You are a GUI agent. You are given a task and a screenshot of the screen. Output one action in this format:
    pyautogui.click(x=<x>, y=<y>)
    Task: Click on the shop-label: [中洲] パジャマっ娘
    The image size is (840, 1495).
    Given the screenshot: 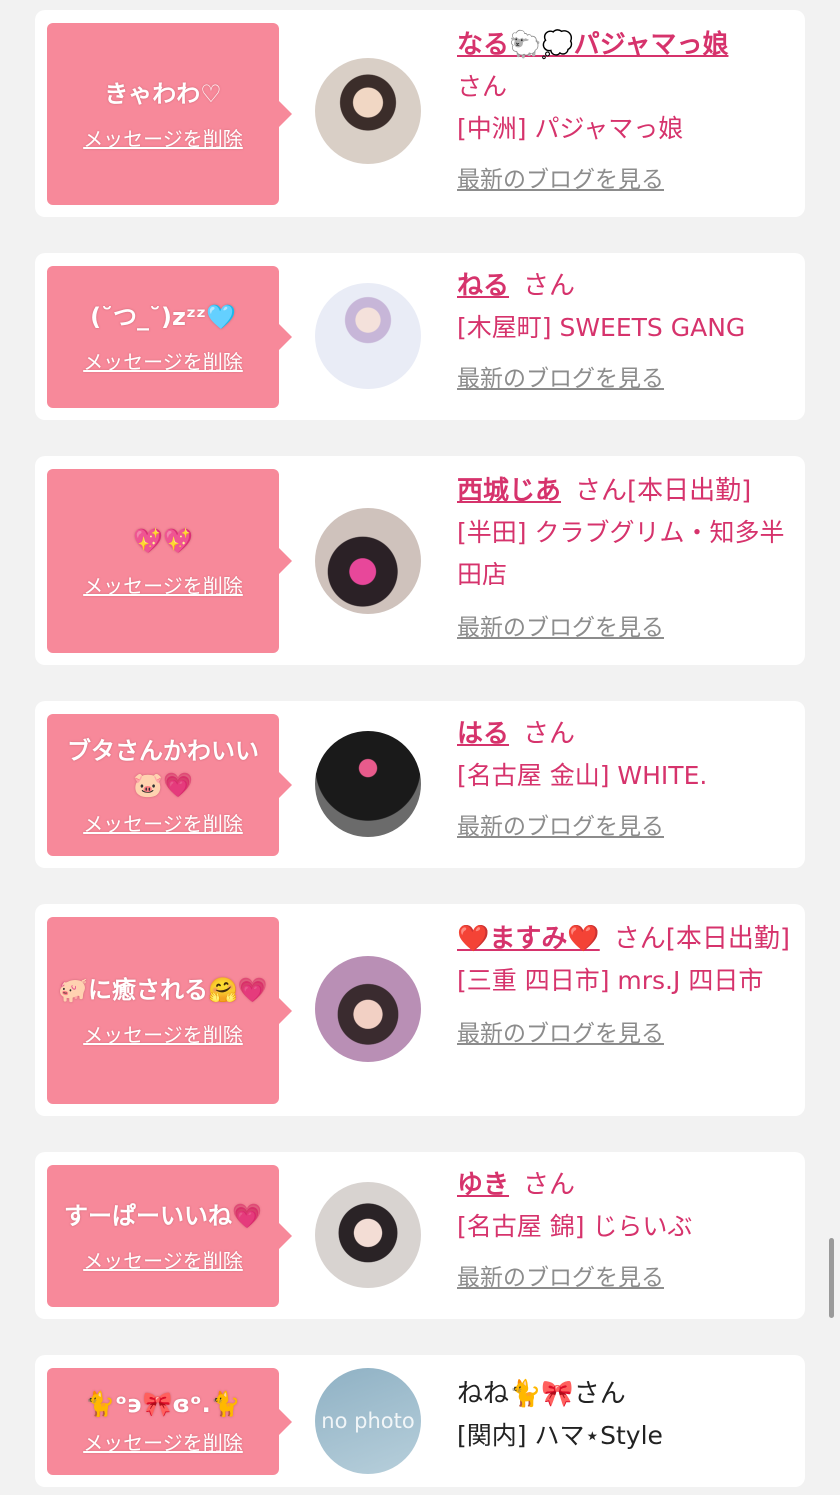 What is the action you would take?
    pyautogui.click(x=570, y=128)
    